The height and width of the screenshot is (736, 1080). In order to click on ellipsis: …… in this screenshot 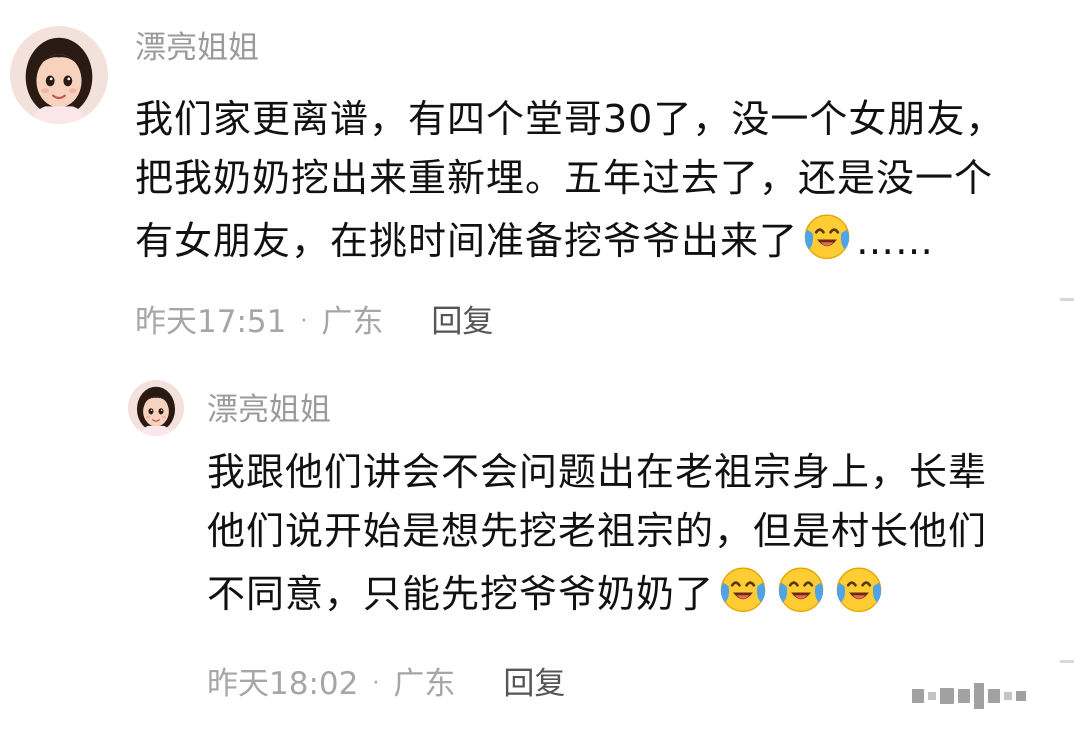, I will do `click(895, 241)`.